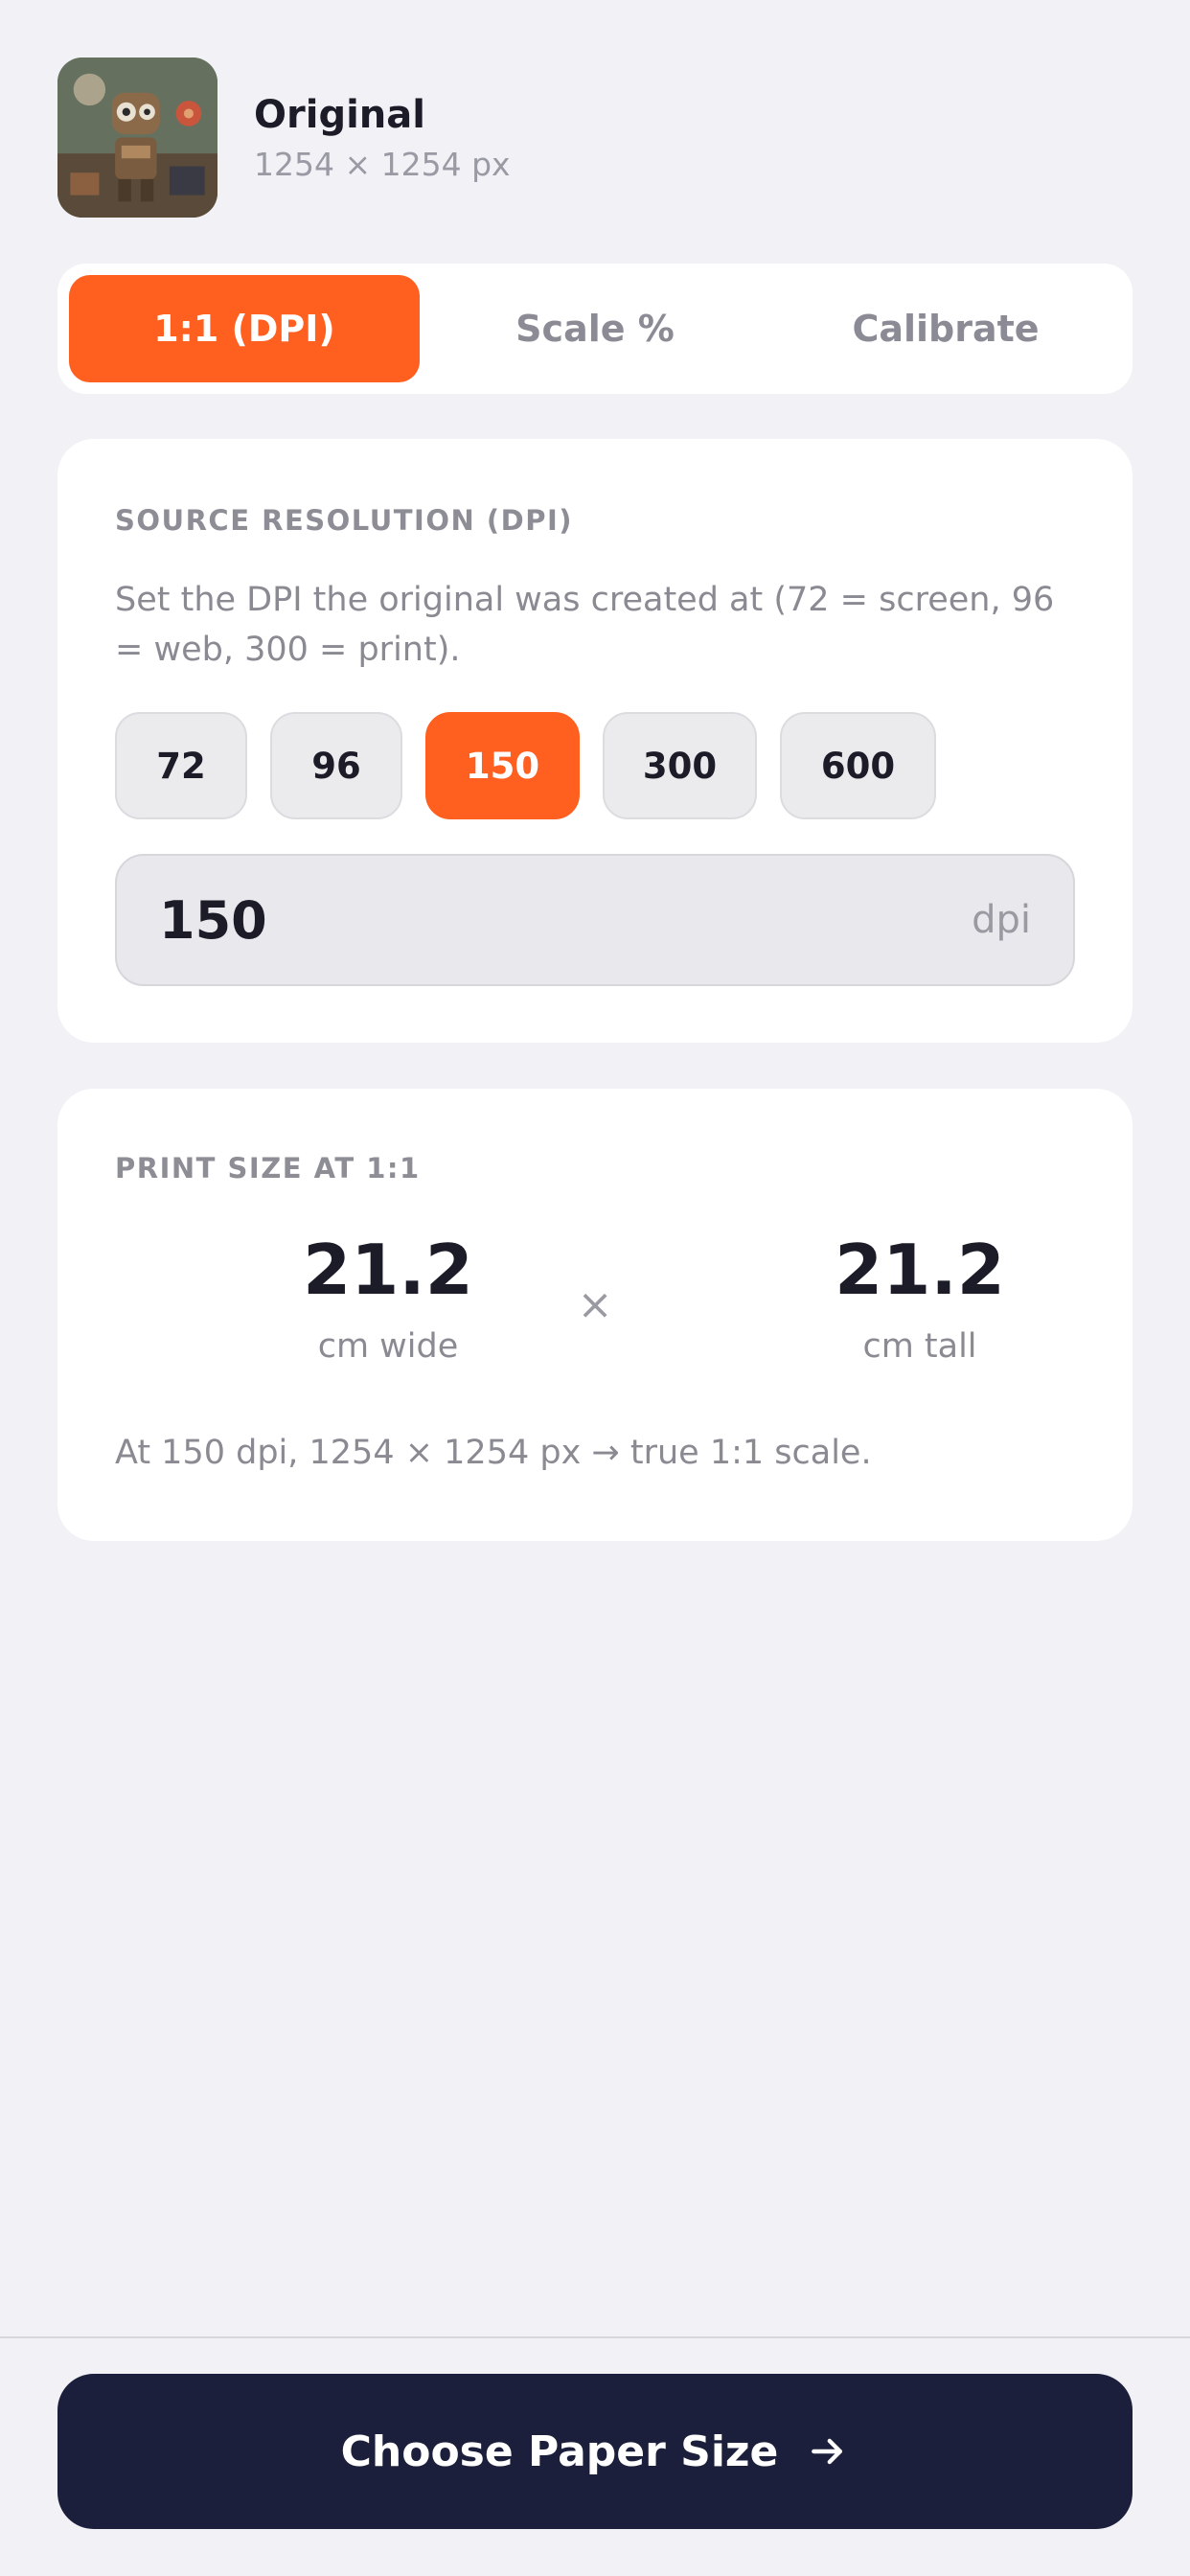  What do you see at coordinates (382, 137) in the screenshot?
I see `header-text: Original 1254 × 1254 px` at bounding box center [382, 137].